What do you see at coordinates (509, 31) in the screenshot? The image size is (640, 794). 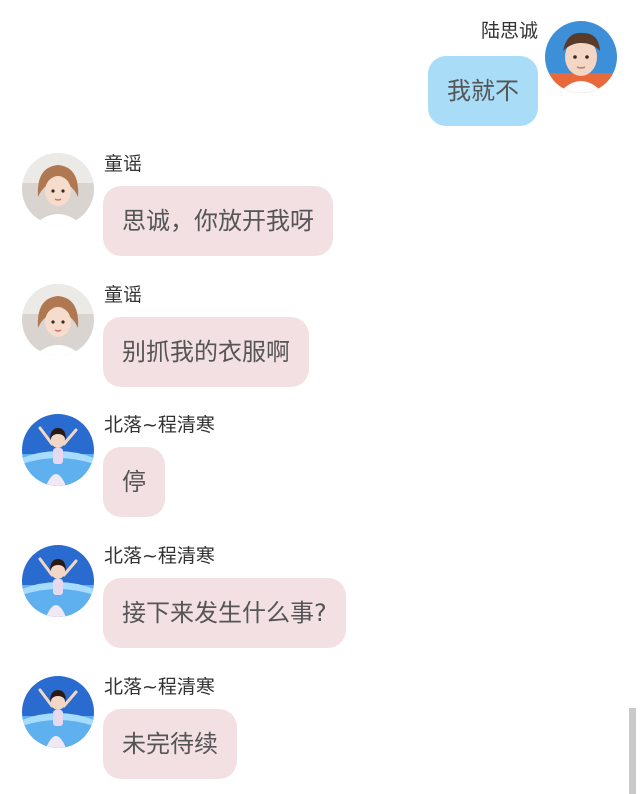 I see `sender-name: 陆思诚` at bounding box center [509, 31].